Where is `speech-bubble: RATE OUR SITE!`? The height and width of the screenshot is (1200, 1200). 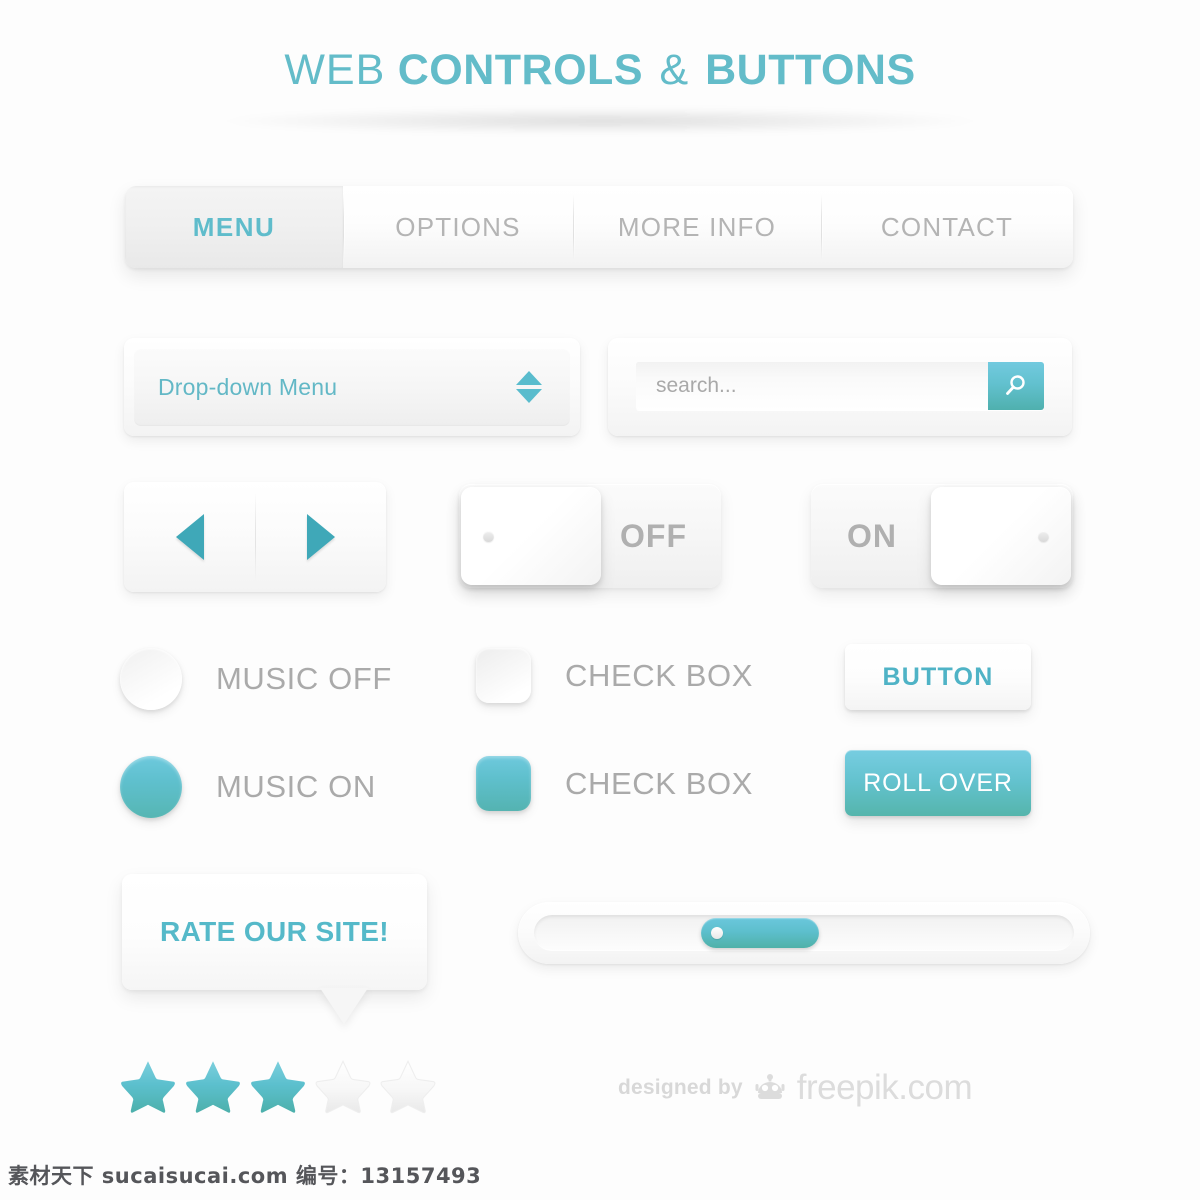
speech-bubble: RATE OUR SITE! is located at coordinates (274, 932).